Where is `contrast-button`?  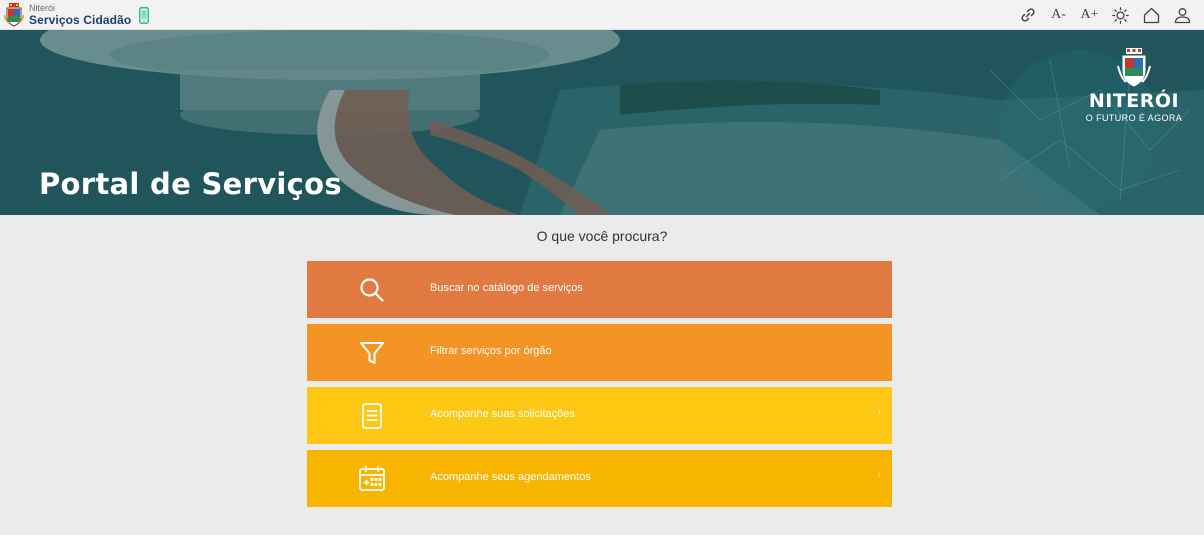 contrast-button is located at coordinates (1120, 15).